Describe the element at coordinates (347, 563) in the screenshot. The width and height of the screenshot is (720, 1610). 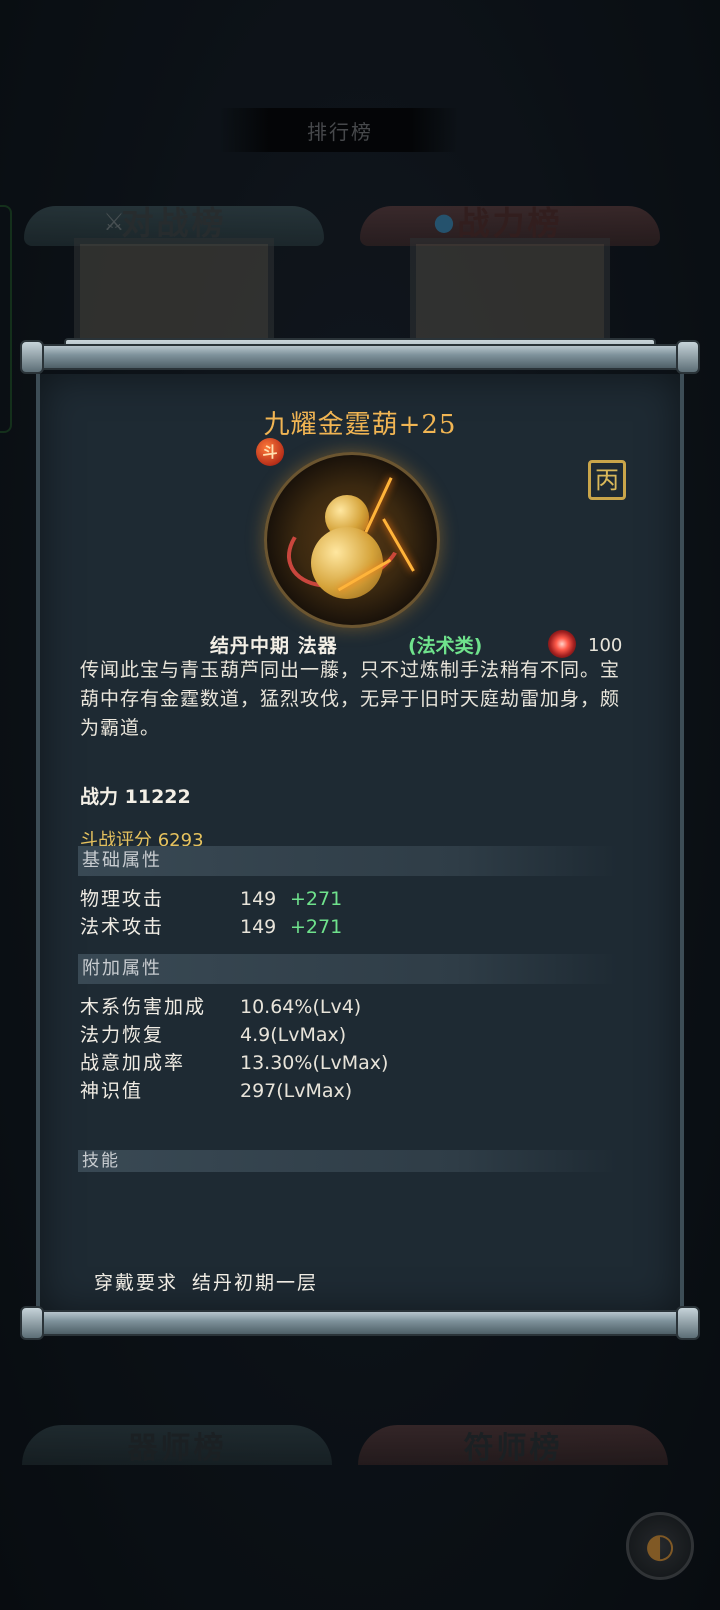
I see `gourd-bottom` at that location.